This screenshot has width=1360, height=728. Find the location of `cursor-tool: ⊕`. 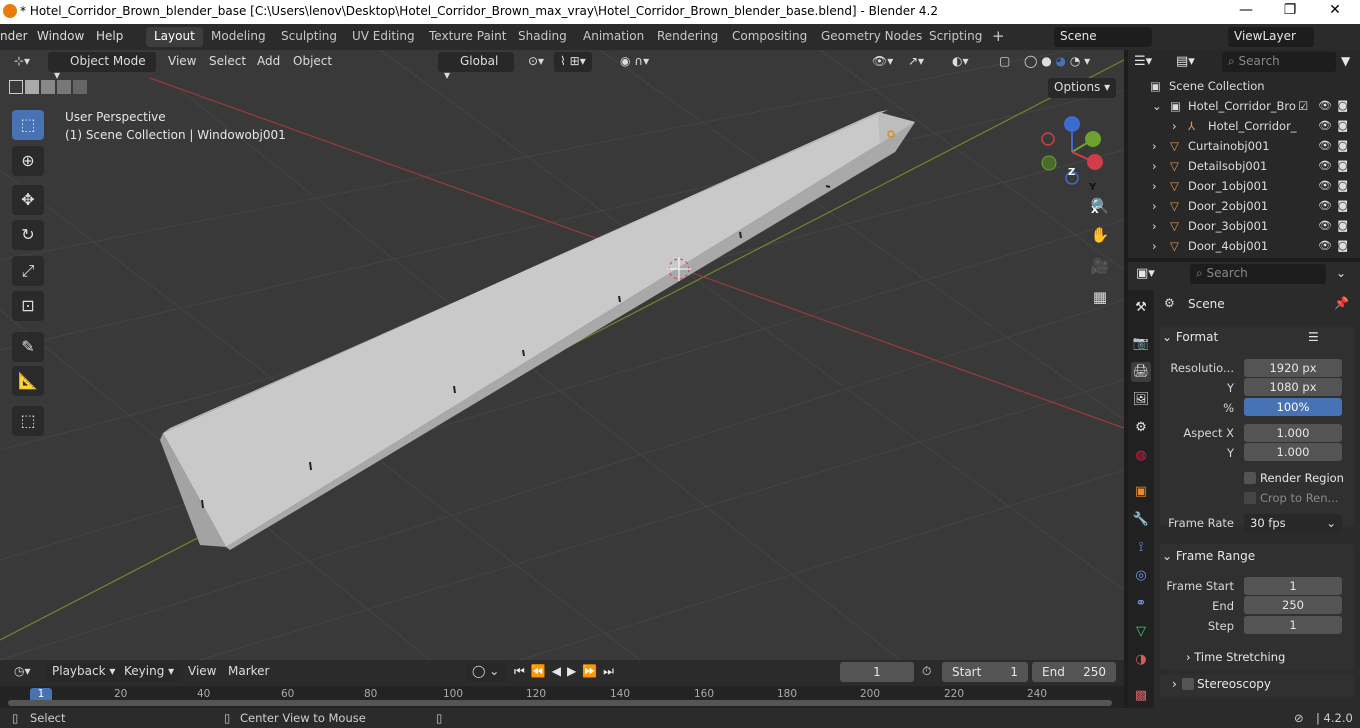

cursor-tool: ⊕ is located at coordinates (28, 161).